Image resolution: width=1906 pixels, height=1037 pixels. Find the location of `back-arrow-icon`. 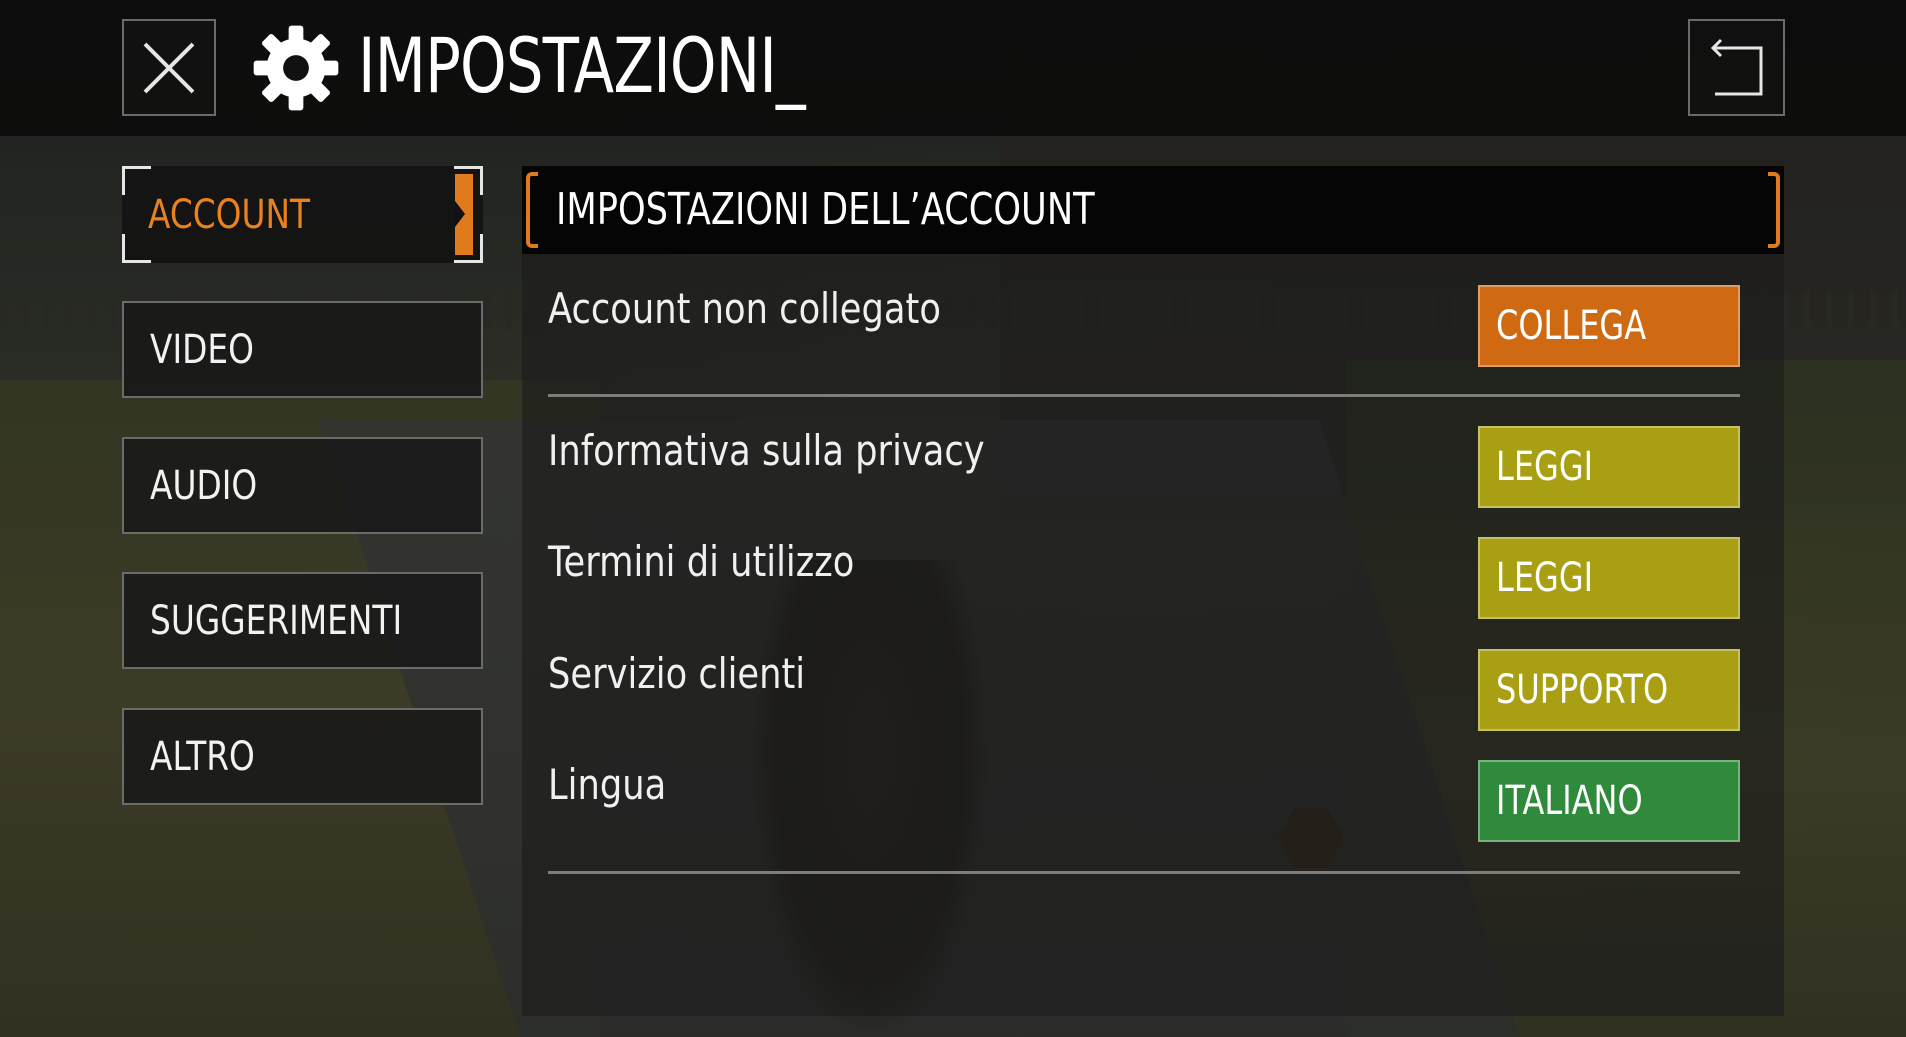

back-arrow-icon is located at coordinates (1736, 66).